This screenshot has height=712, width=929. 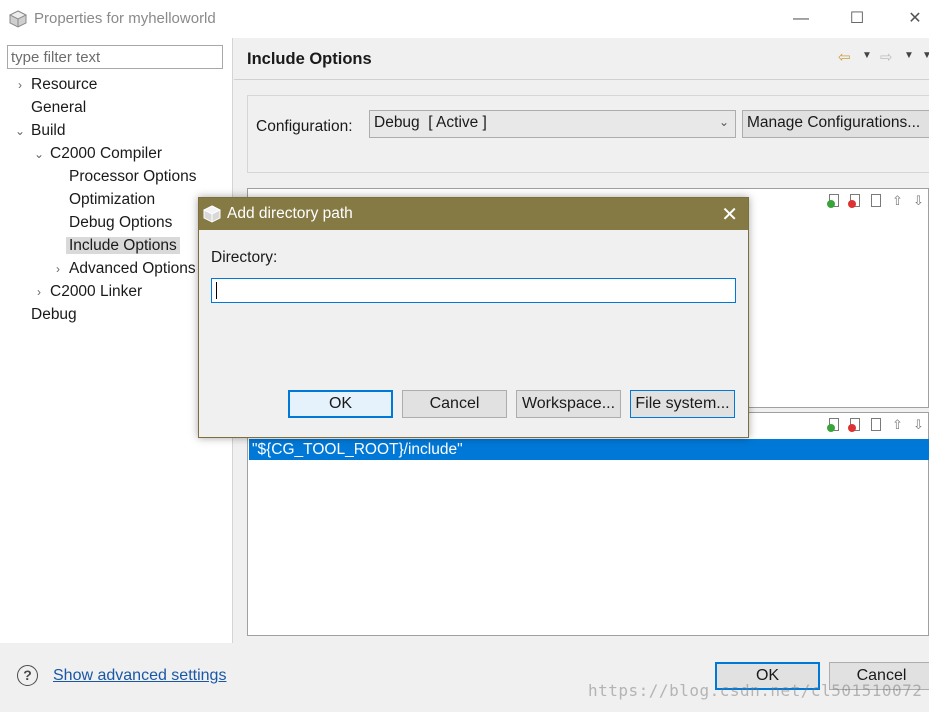 I want to click on show-advanced-settings-link: Show advanced settings, so click(x=139, y=676).